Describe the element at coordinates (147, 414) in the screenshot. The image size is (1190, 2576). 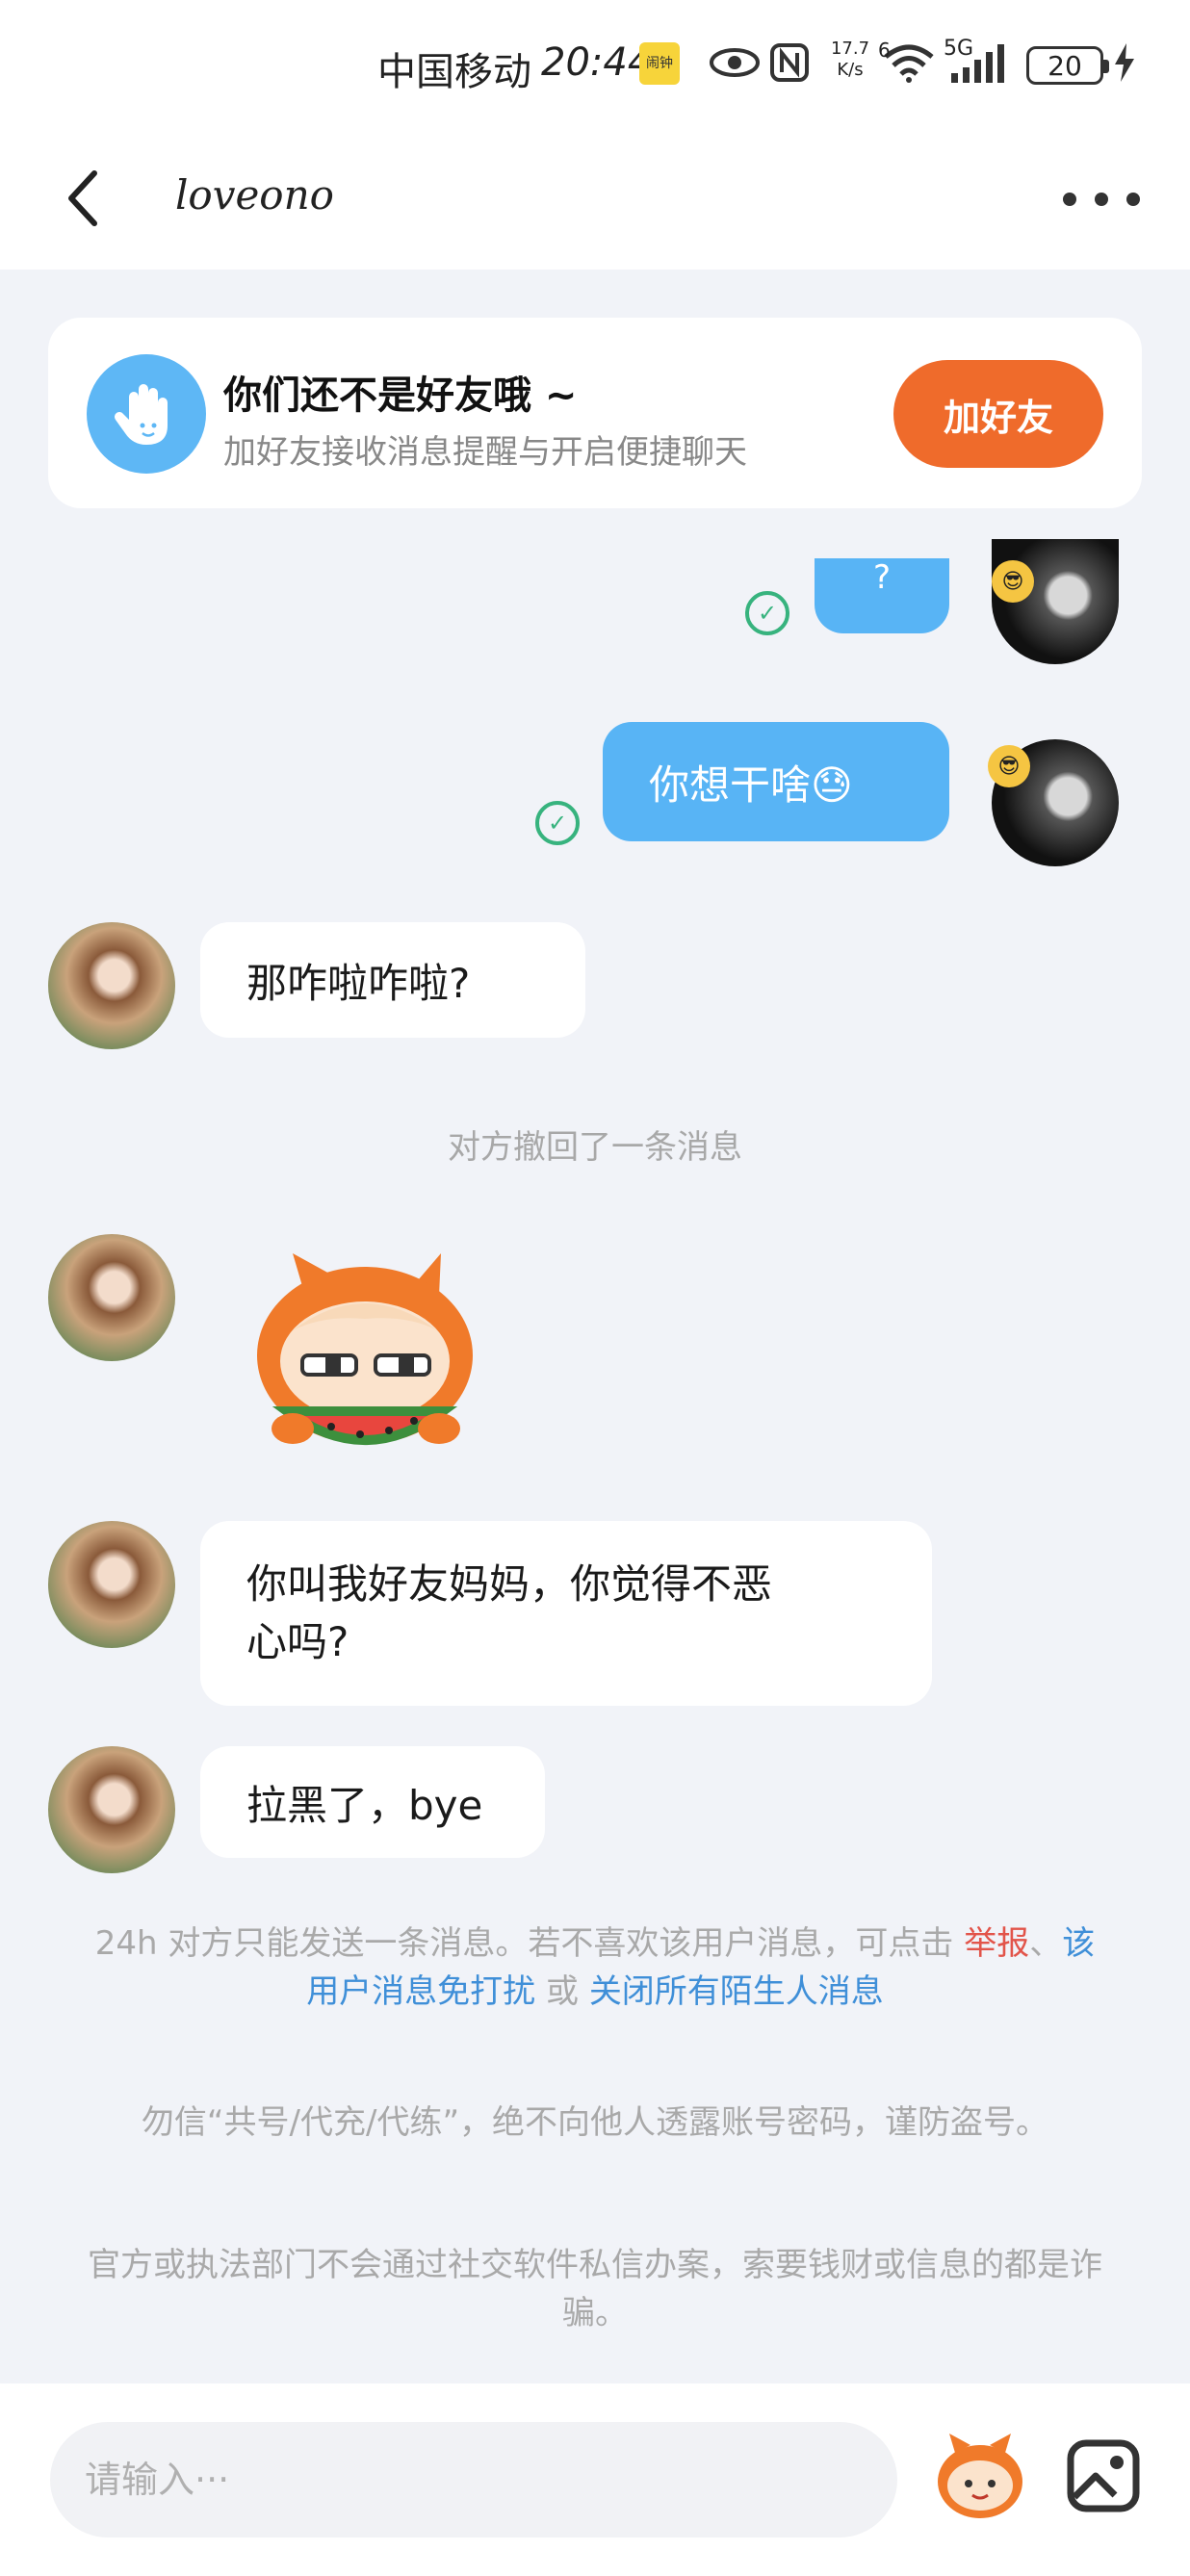
I see `hand-wave-icon` at that location.